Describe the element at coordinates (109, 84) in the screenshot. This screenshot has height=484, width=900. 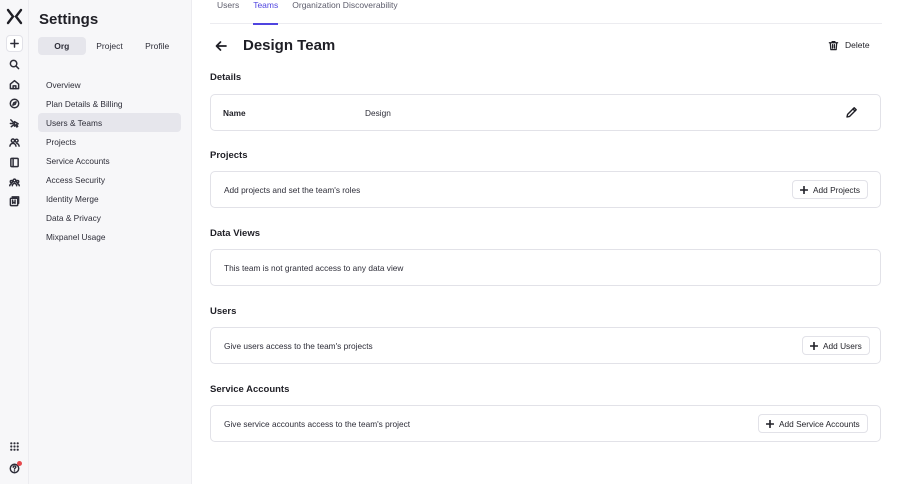
I see `sidebar-item-overview: Overview` at that location.